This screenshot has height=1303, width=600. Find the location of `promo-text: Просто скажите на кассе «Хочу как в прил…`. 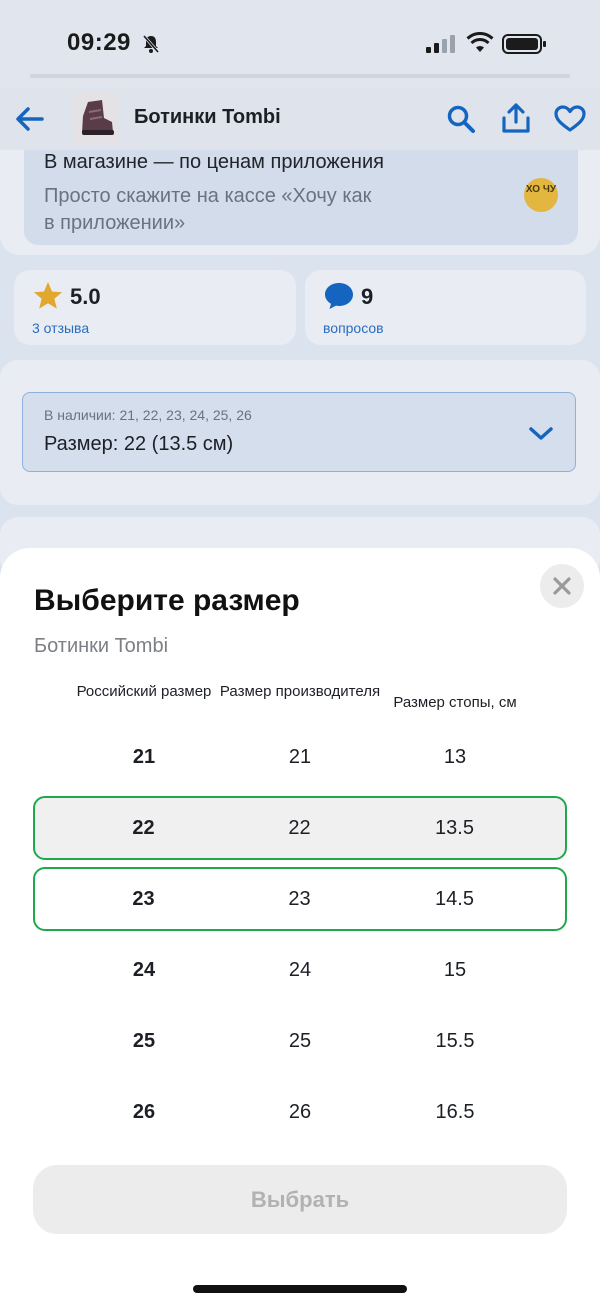

promo-text: Просто скажите на кассе «Хочу как в прил… is located at coordinates (208, 209).